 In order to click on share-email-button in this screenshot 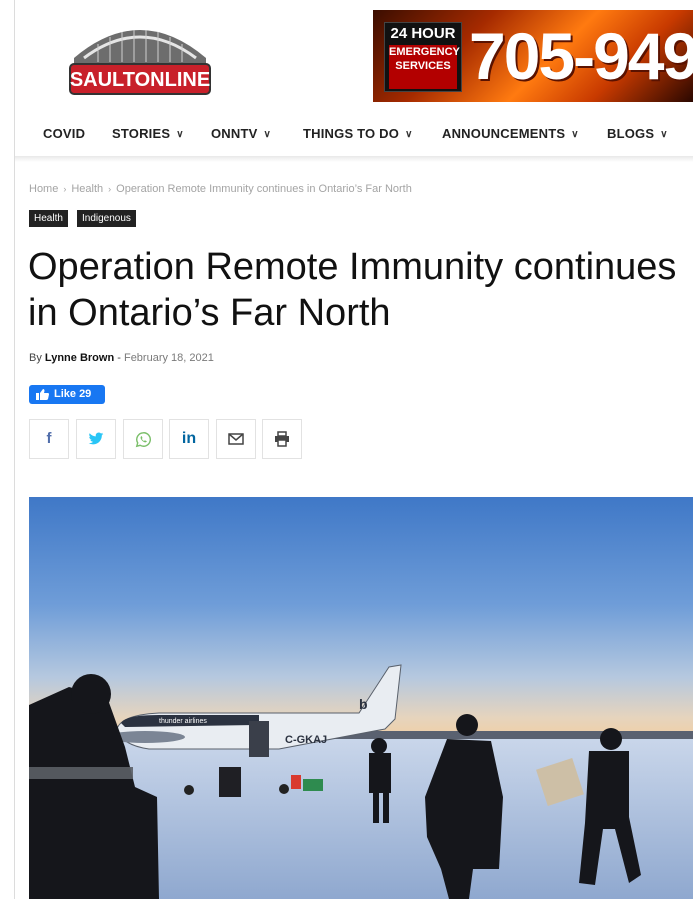, I will do `click(236, 439)`.